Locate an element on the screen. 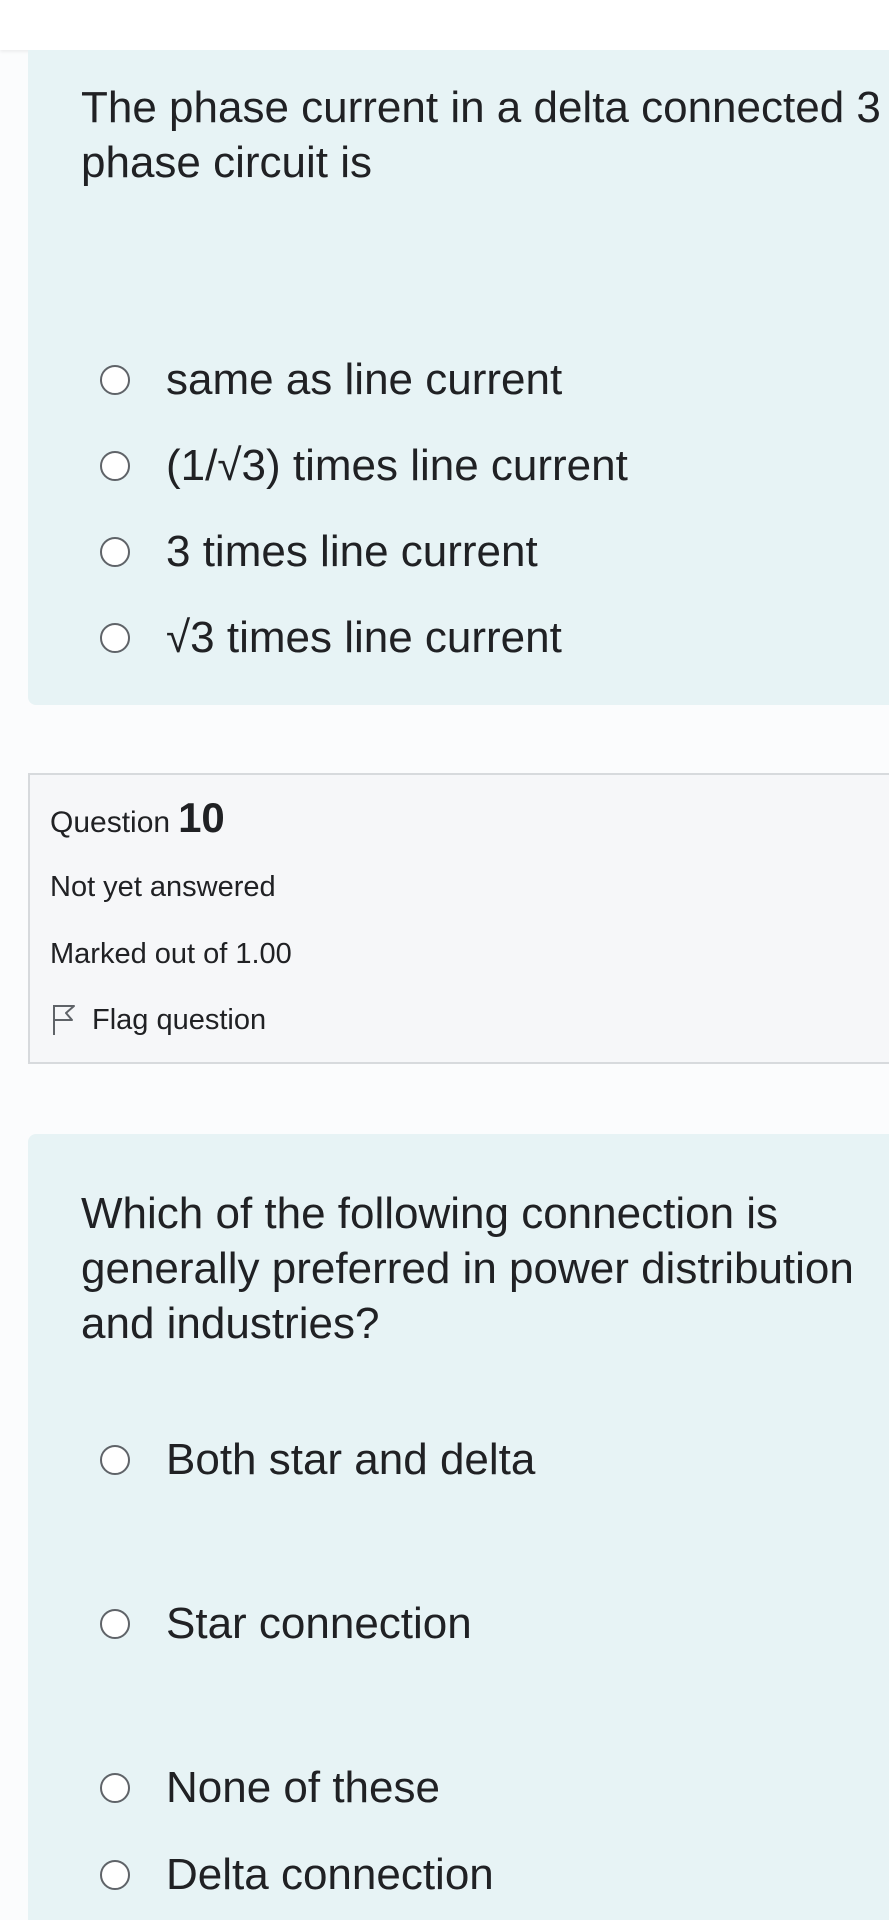 Image resolution: width=889 pixels, height=1920 pixels. option-none-of-these: None of these is located at coordinates (270, 1788).